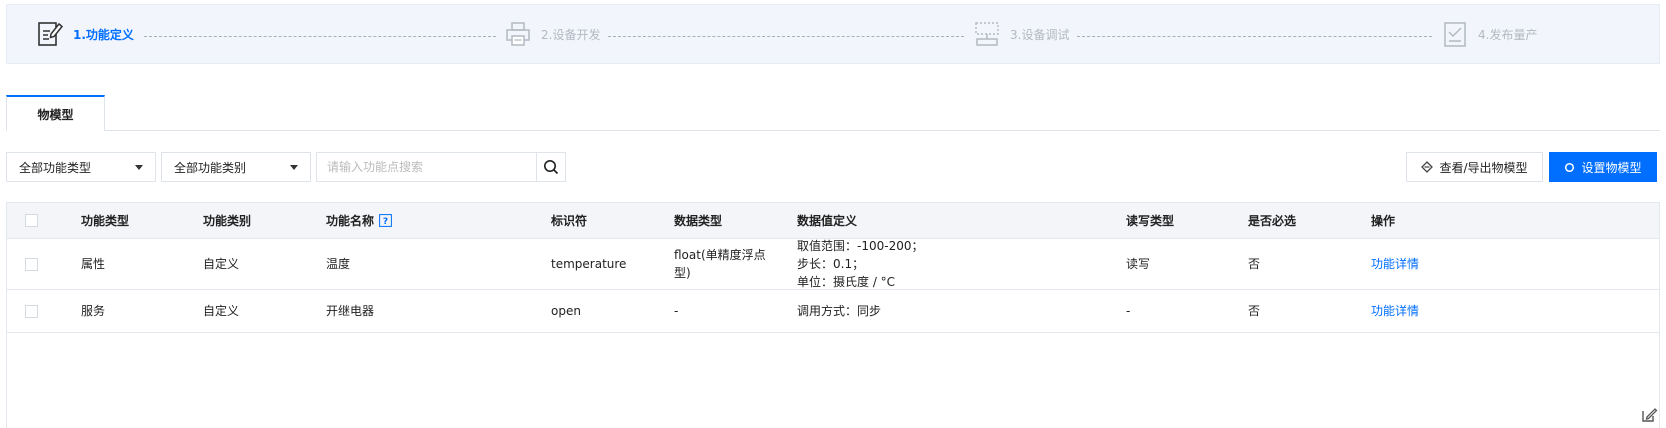 The height and width of the screenshot is (428, 1666). What do you see at coordinates (676, 311) in the screenshot?
I see `cell-data-type: -` at bounding box center [676, 311].